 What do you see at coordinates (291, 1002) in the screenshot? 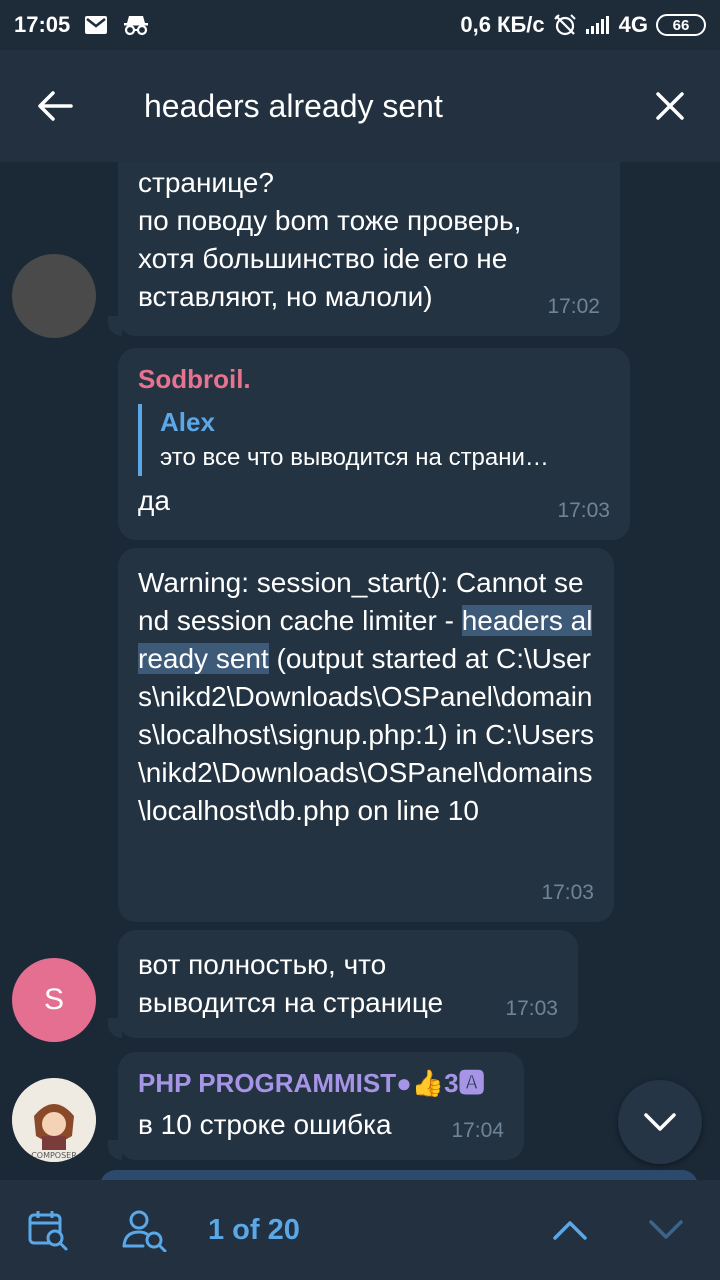
I see `message-line: выводится на странице` at bounding box center [291, 1002].